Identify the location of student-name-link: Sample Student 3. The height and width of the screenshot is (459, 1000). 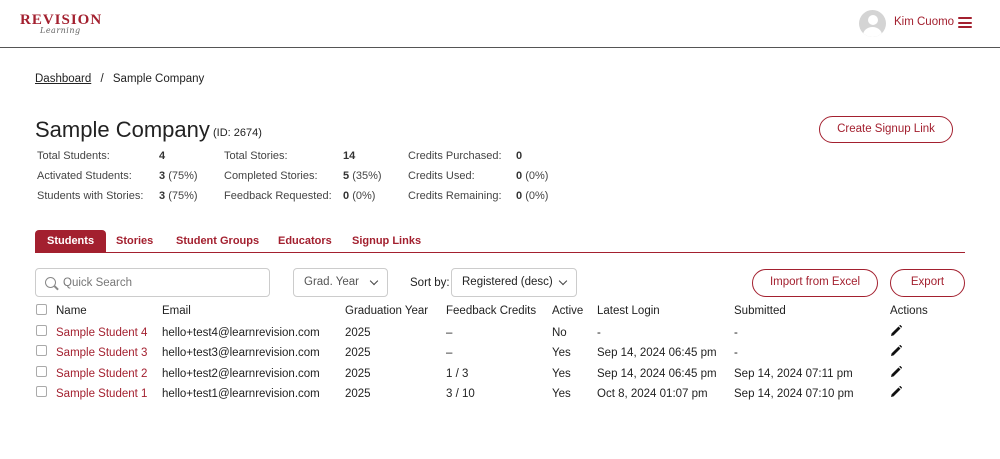
(101, 353).